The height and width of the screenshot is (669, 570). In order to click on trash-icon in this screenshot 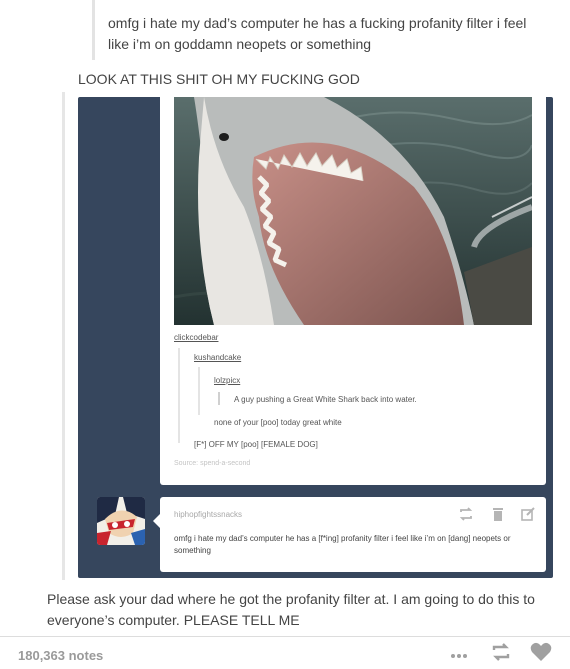, I will do `click(498, 516)`.